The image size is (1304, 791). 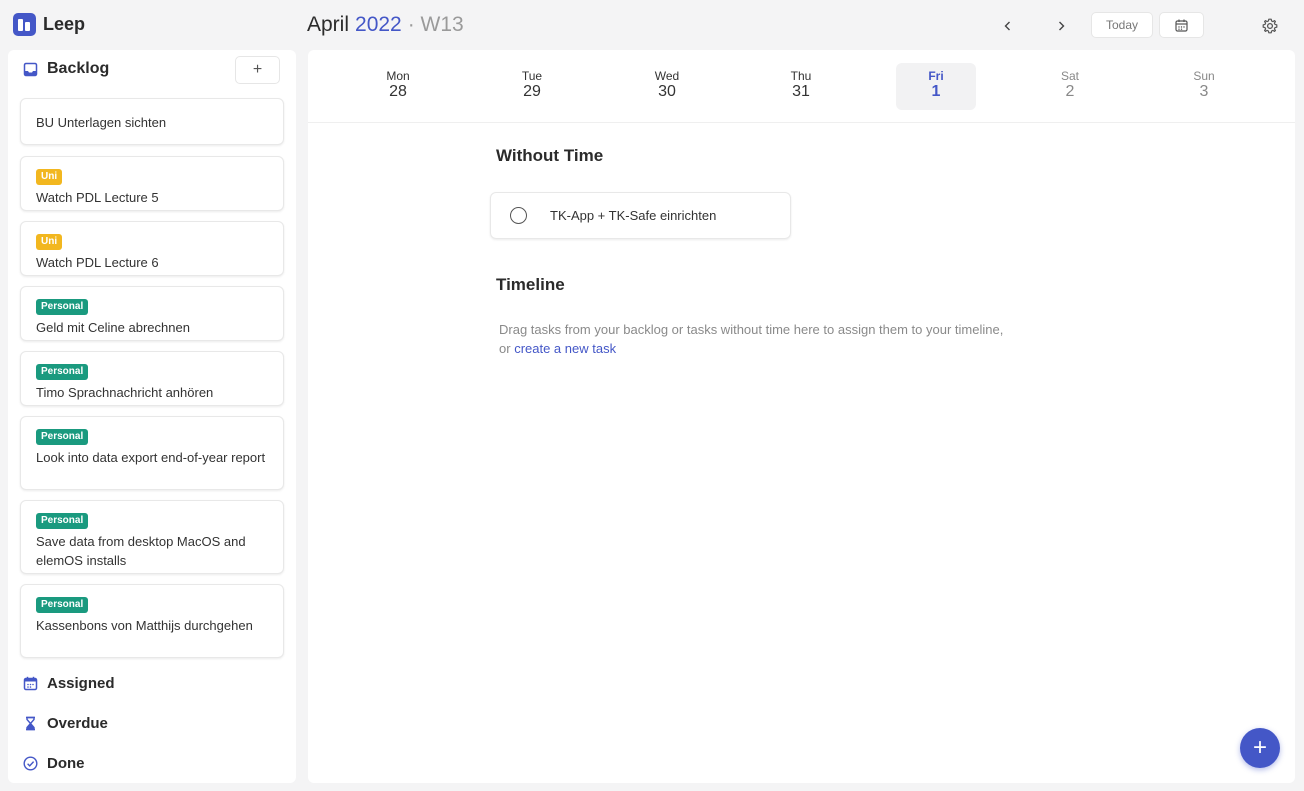 I want to click on card-title: Kassenbons von Matthijs durchgehen, so click(x=144, y=625).